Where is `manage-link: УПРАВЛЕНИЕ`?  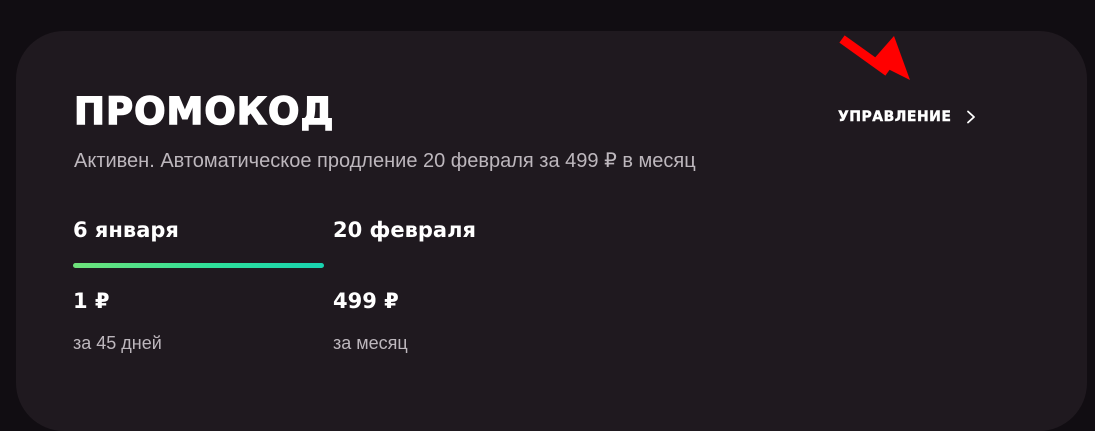
manage-link: УПРАВЛЕНИЕ is located at coordinates (907, 117).